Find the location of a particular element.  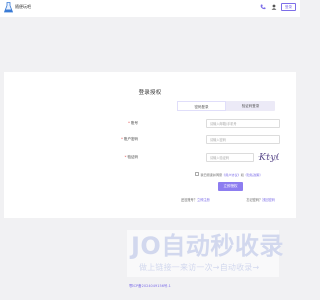

agreement-row: 我已阅读并同意 《用户协议》 和 《隐私政策》 is located at coordinates (228, 174).